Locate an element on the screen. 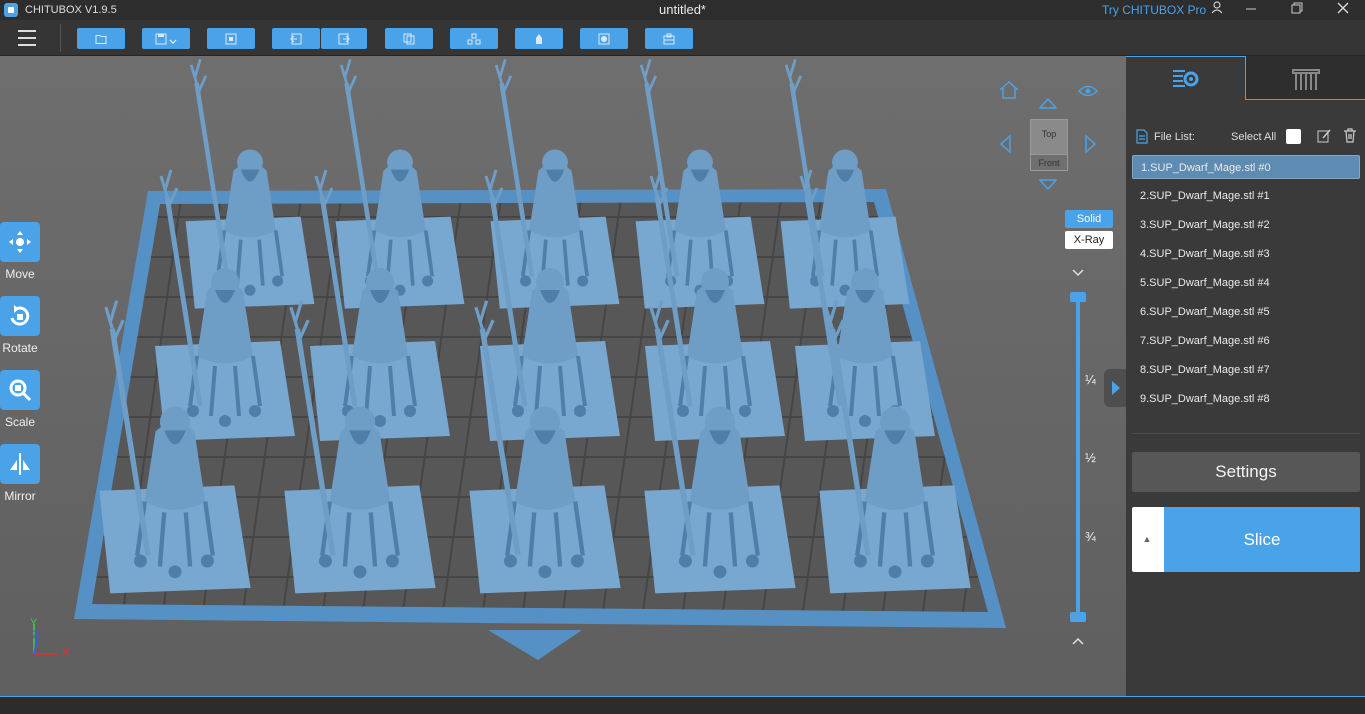 Image resolution: width=1365 pixels, height=714 pixels. close-icon is located at coordinates (1343, 10).